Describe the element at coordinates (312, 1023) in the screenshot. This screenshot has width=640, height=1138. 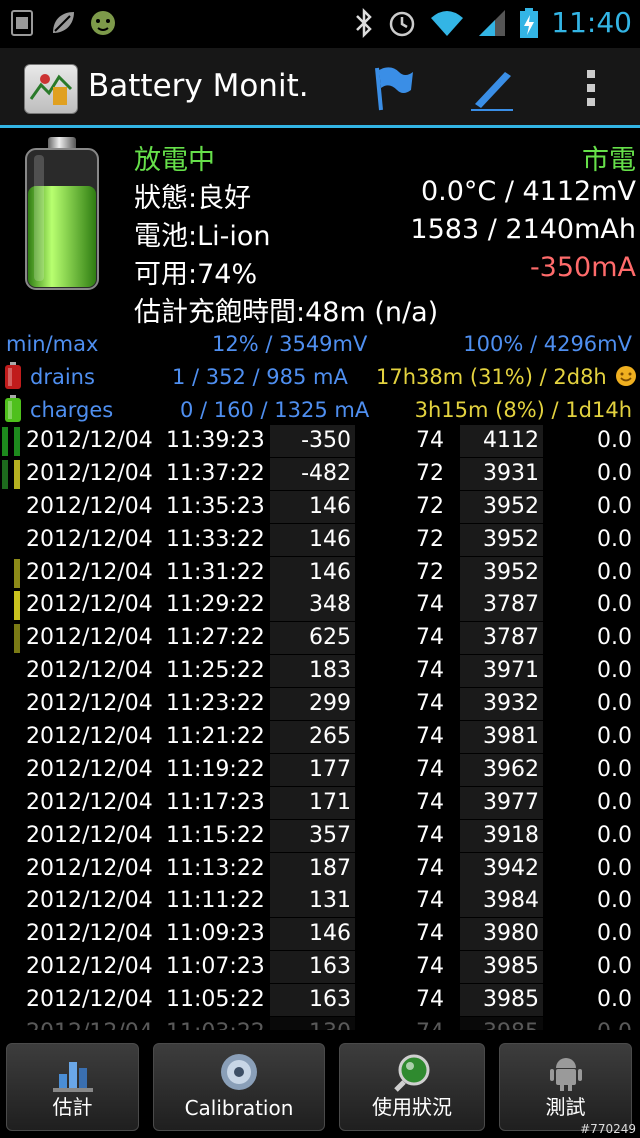
I see `row-current: 130` at that location.